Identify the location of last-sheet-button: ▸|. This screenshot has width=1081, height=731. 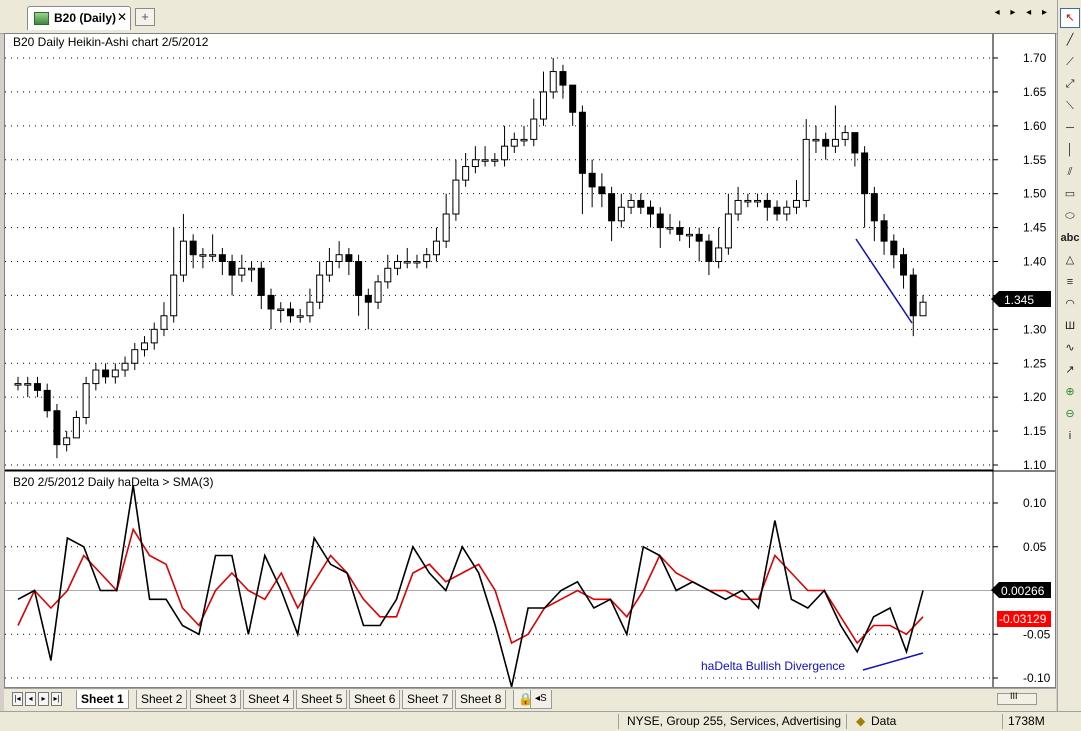
(56, 699).